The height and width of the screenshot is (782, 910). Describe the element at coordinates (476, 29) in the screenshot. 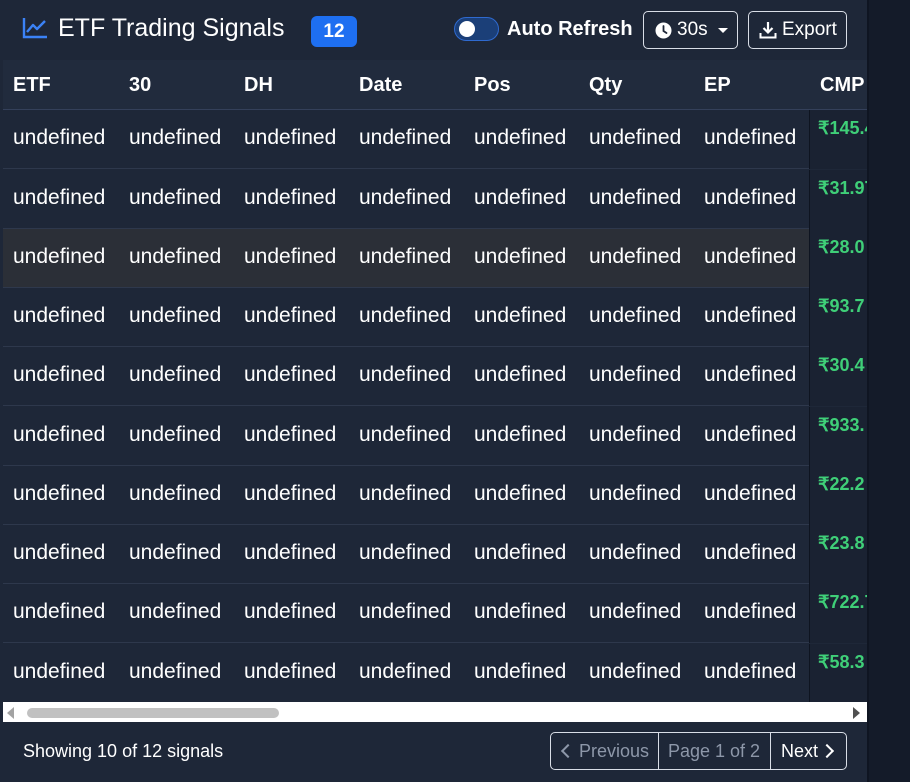

I see `auto-refresh-toggle` at that location.